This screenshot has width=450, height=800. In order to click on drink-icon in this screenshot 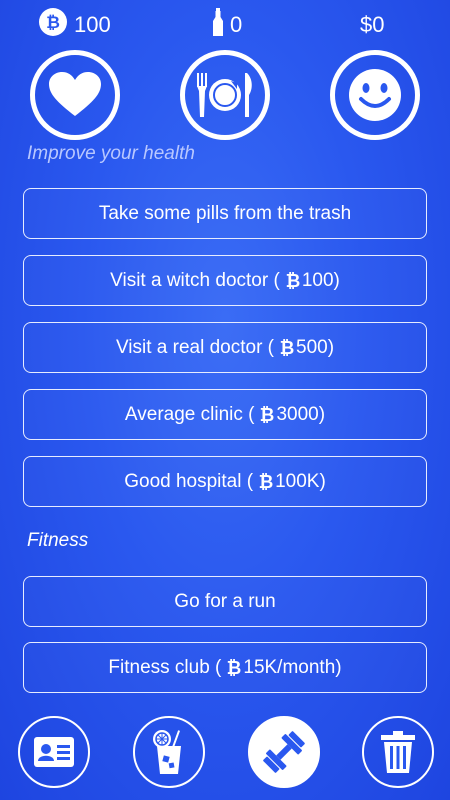, I will do `click(167, 752)`.